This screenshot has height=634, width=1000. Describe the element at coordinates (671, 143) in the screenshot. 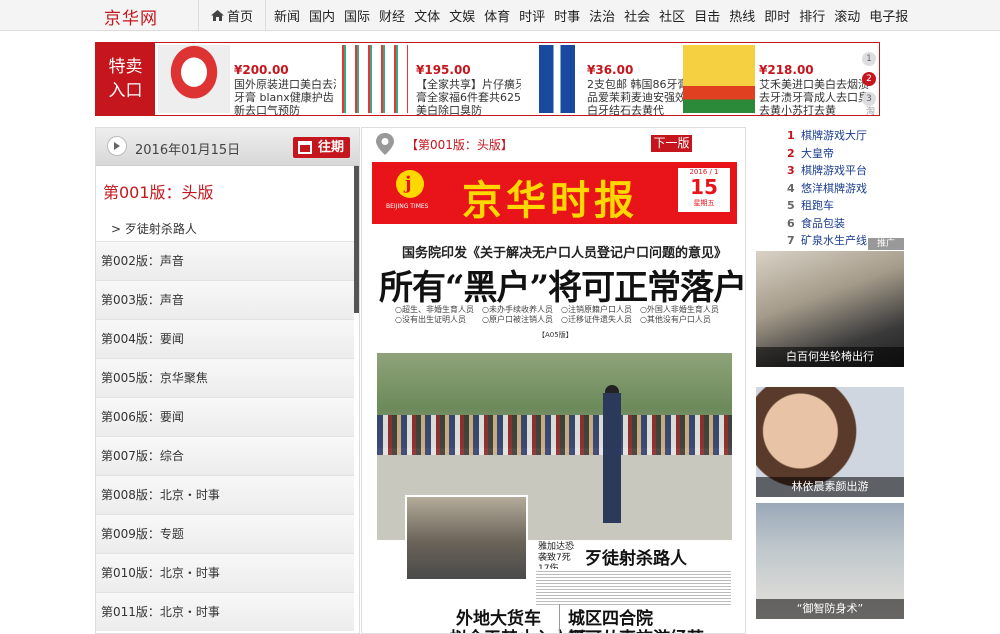

I see `next-edition-button: 下一版` at that location.